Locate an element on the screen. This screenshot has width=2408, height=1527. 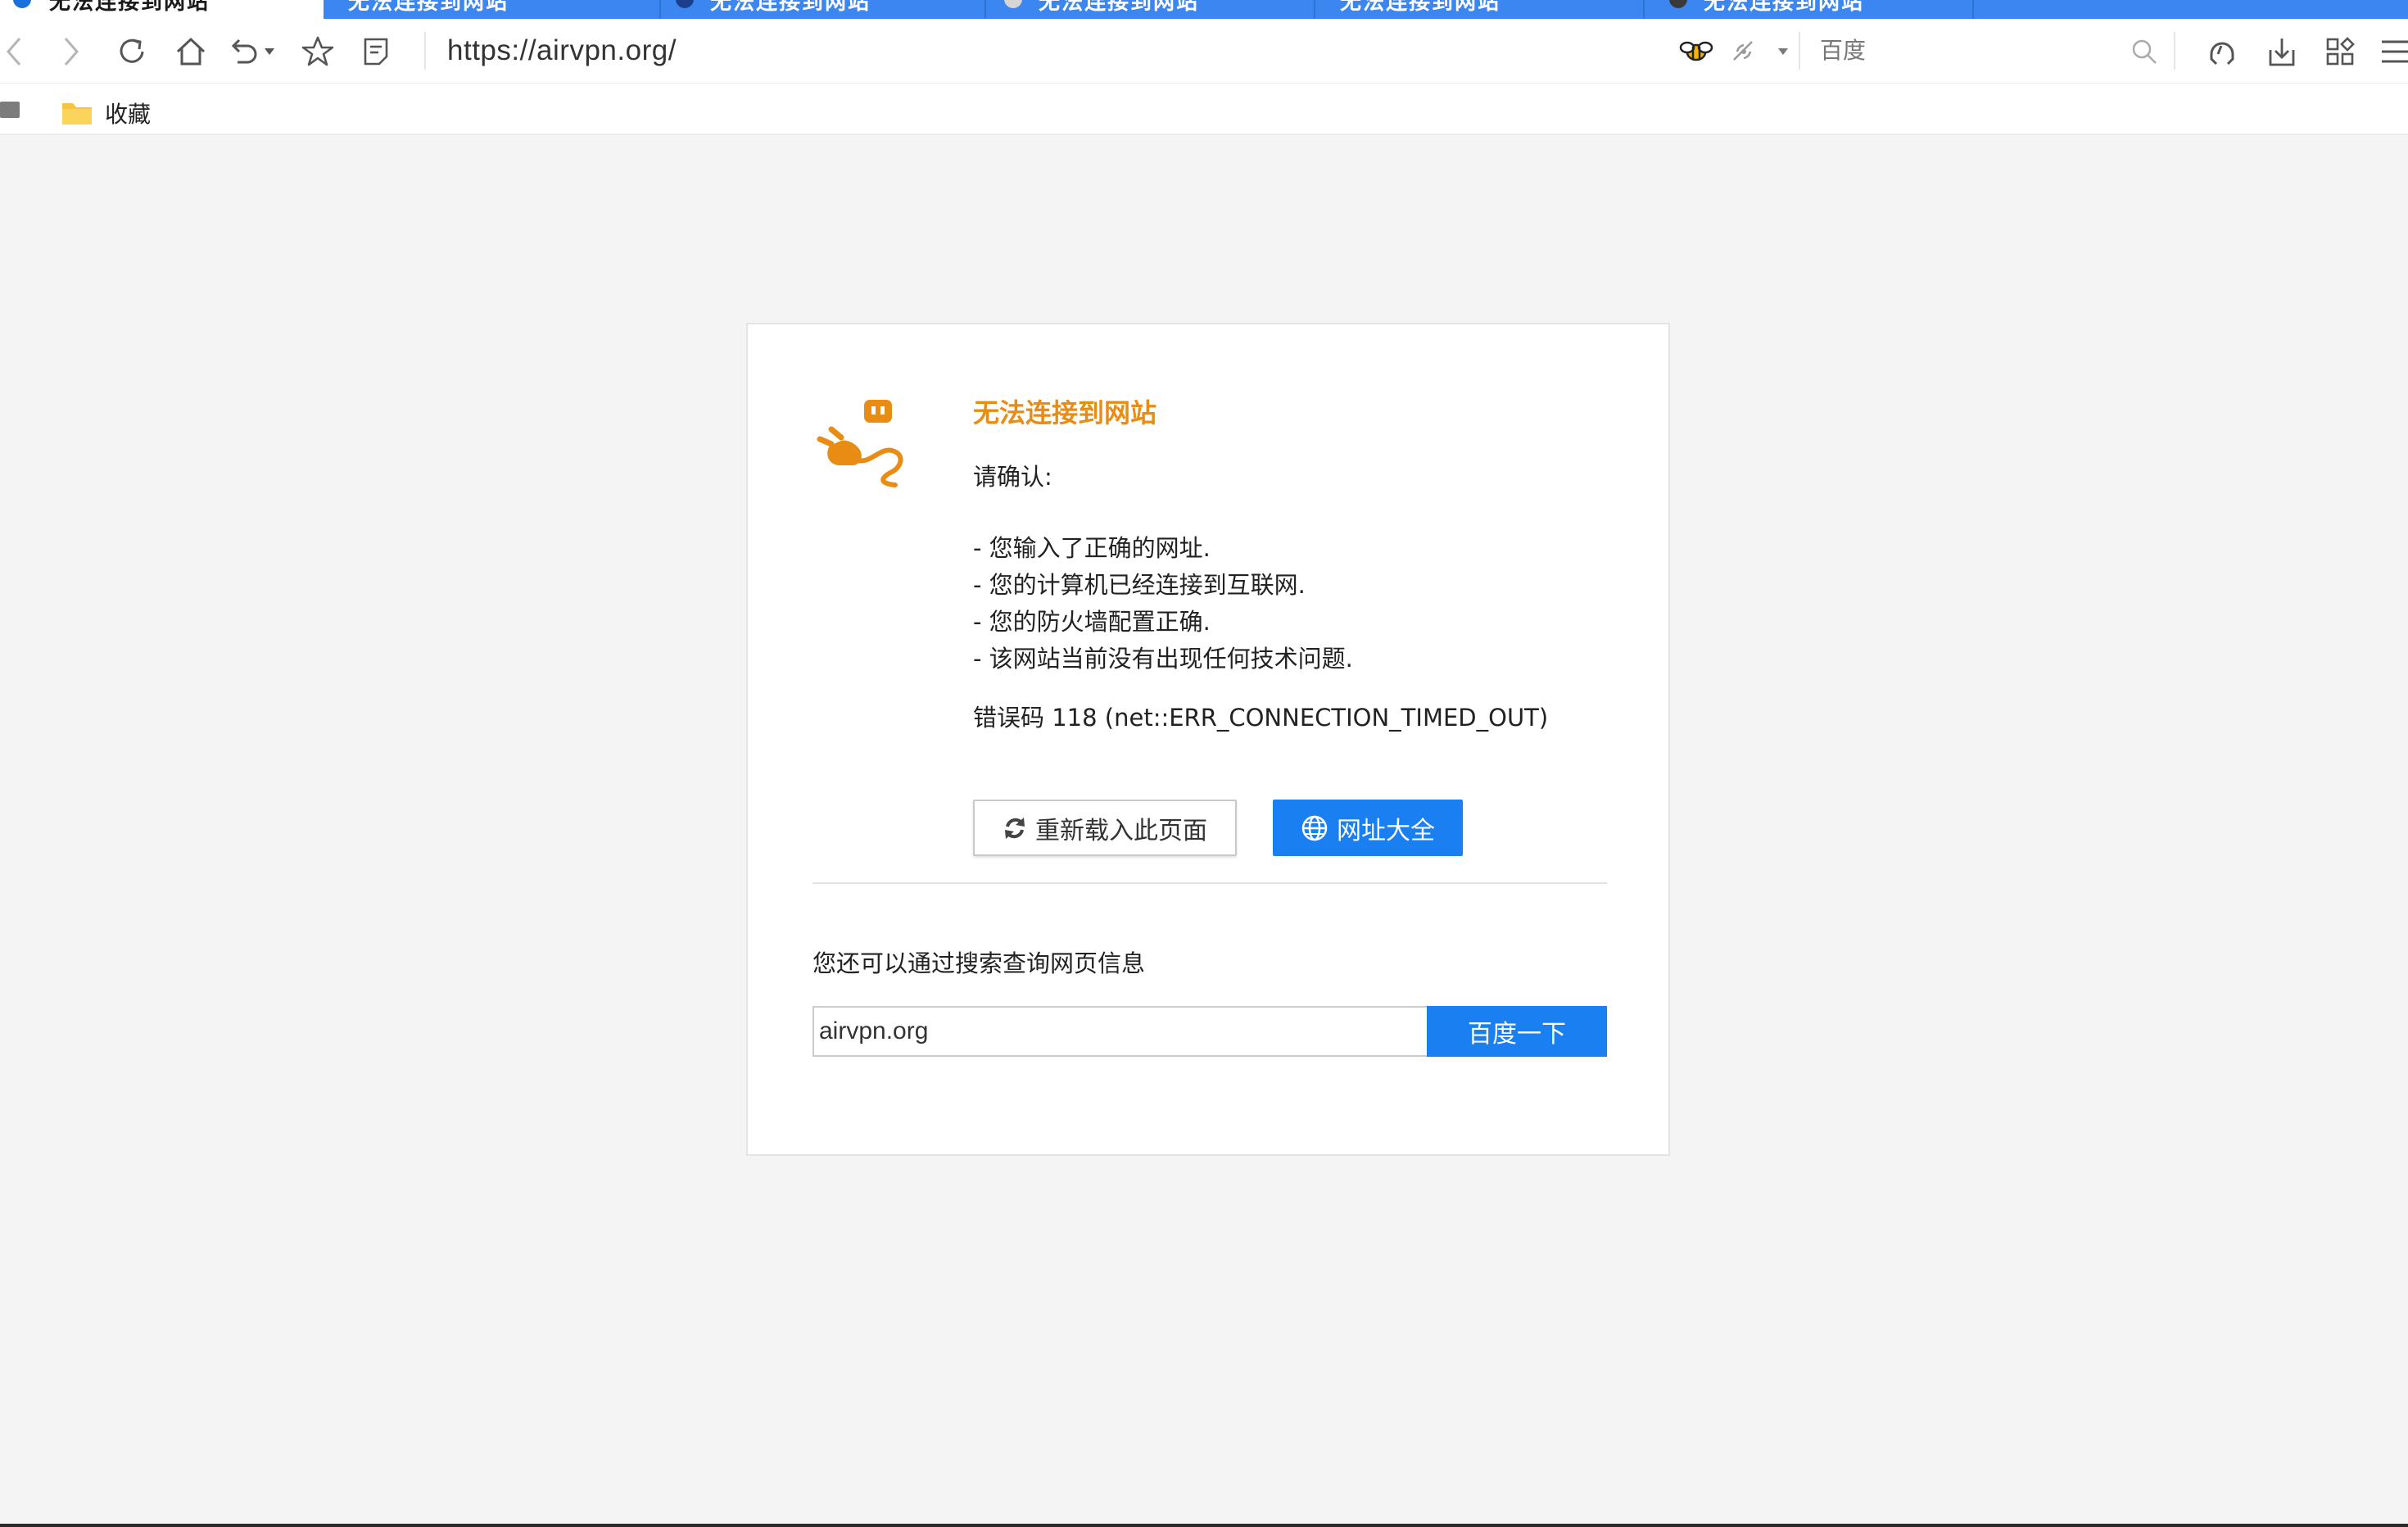
forward-icon is located at coordinates (71, 51).